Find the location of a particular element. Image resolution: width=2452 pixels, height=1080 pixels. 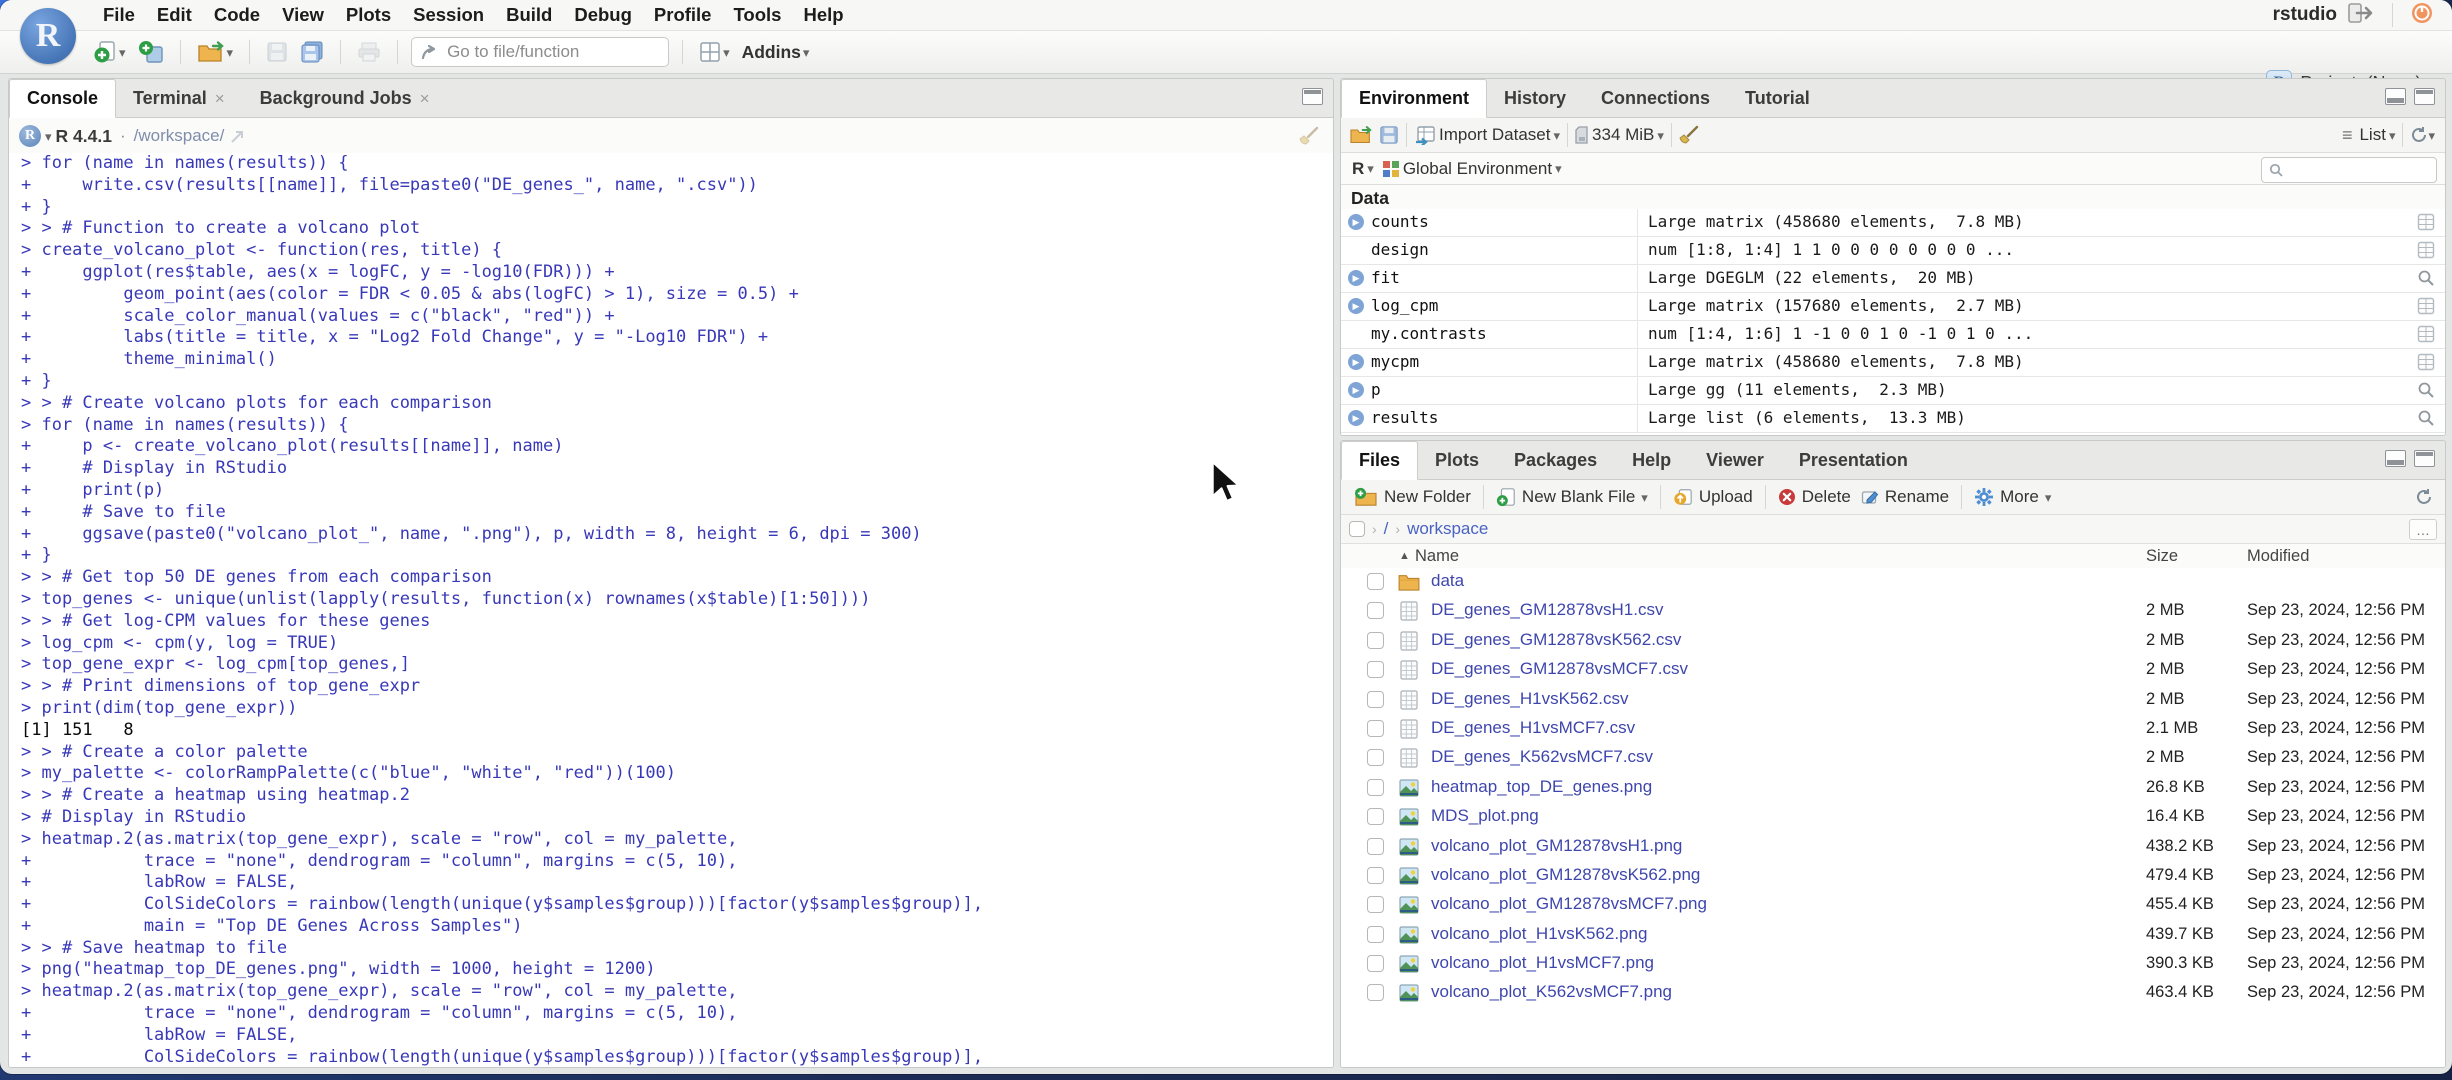

more-button: More ▾ is located at coordinates (2012, 497).